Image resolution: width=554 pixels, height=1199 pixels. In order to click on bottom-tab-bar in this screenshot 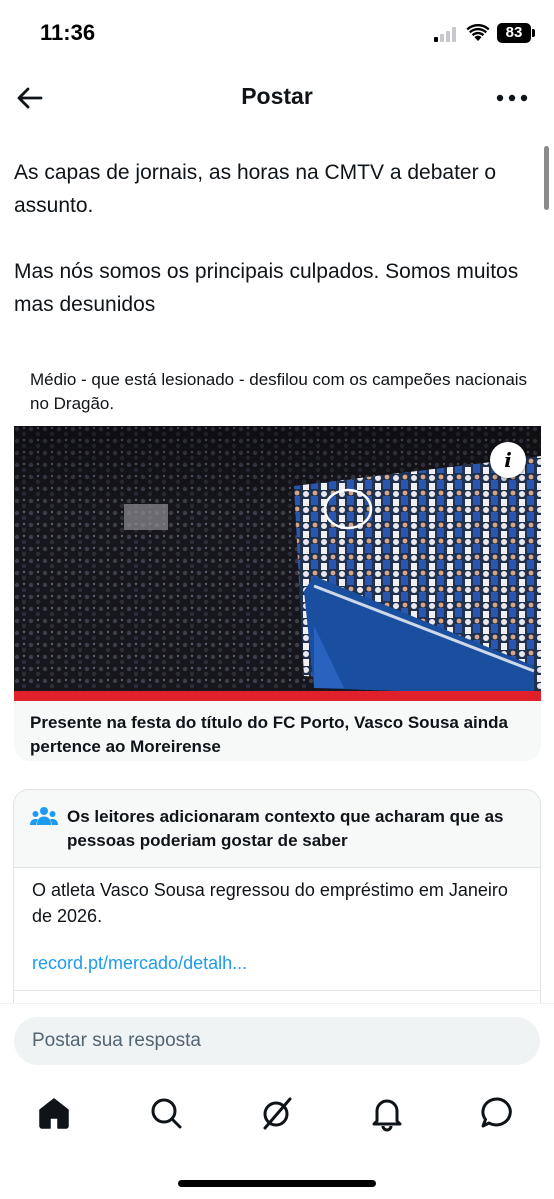, I will do `click(277, 1113)`.